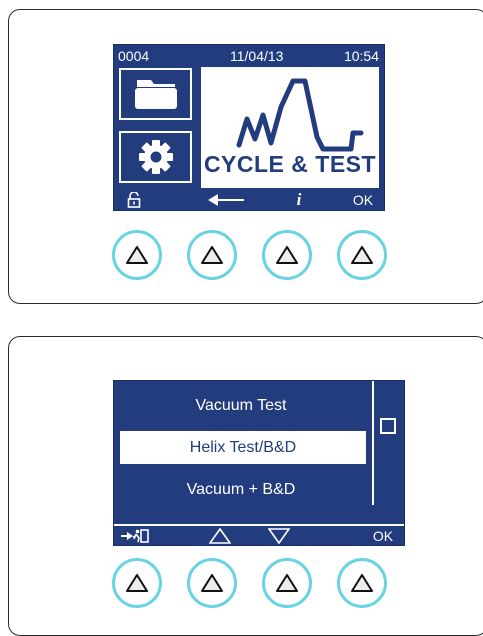 The image size is (483, 636). I want to click on scrollbar, so click(387, 443).